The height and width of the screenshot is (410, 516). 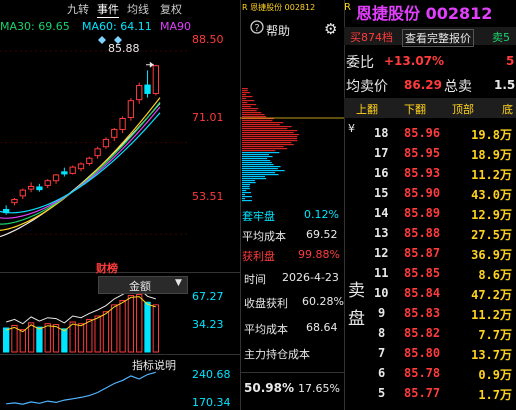 I want to click on close-profit-label: 收盘获利, so click(x=266, y=303).